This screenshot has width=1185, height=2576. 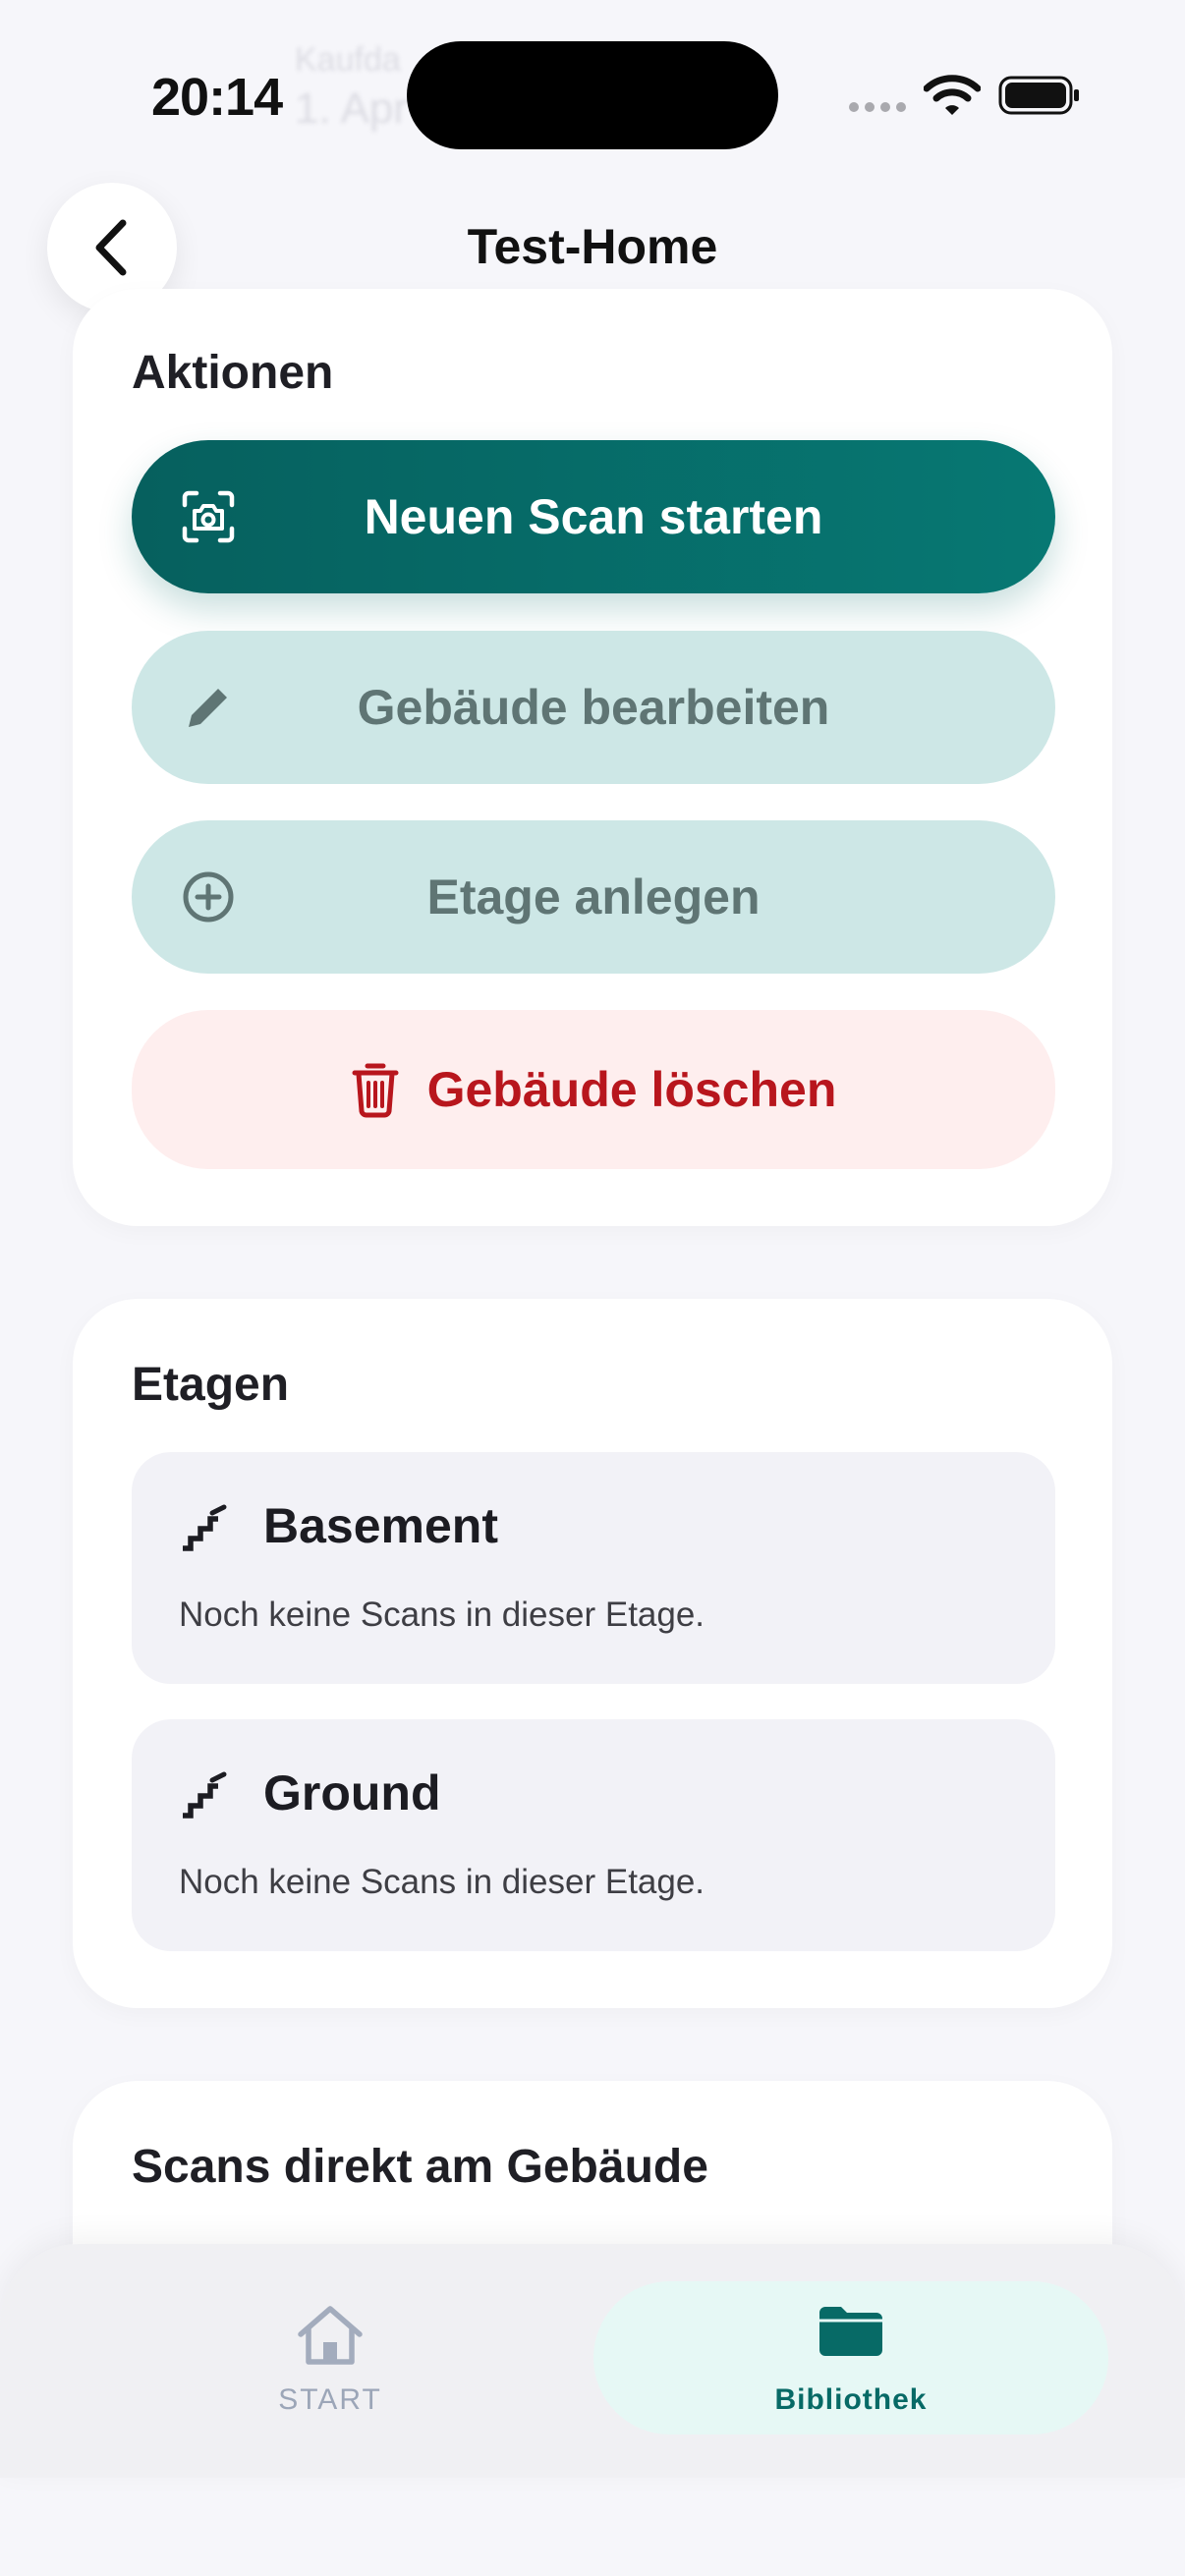 I want to click on floors-title: Etagen, so click(x=211, y=1385).